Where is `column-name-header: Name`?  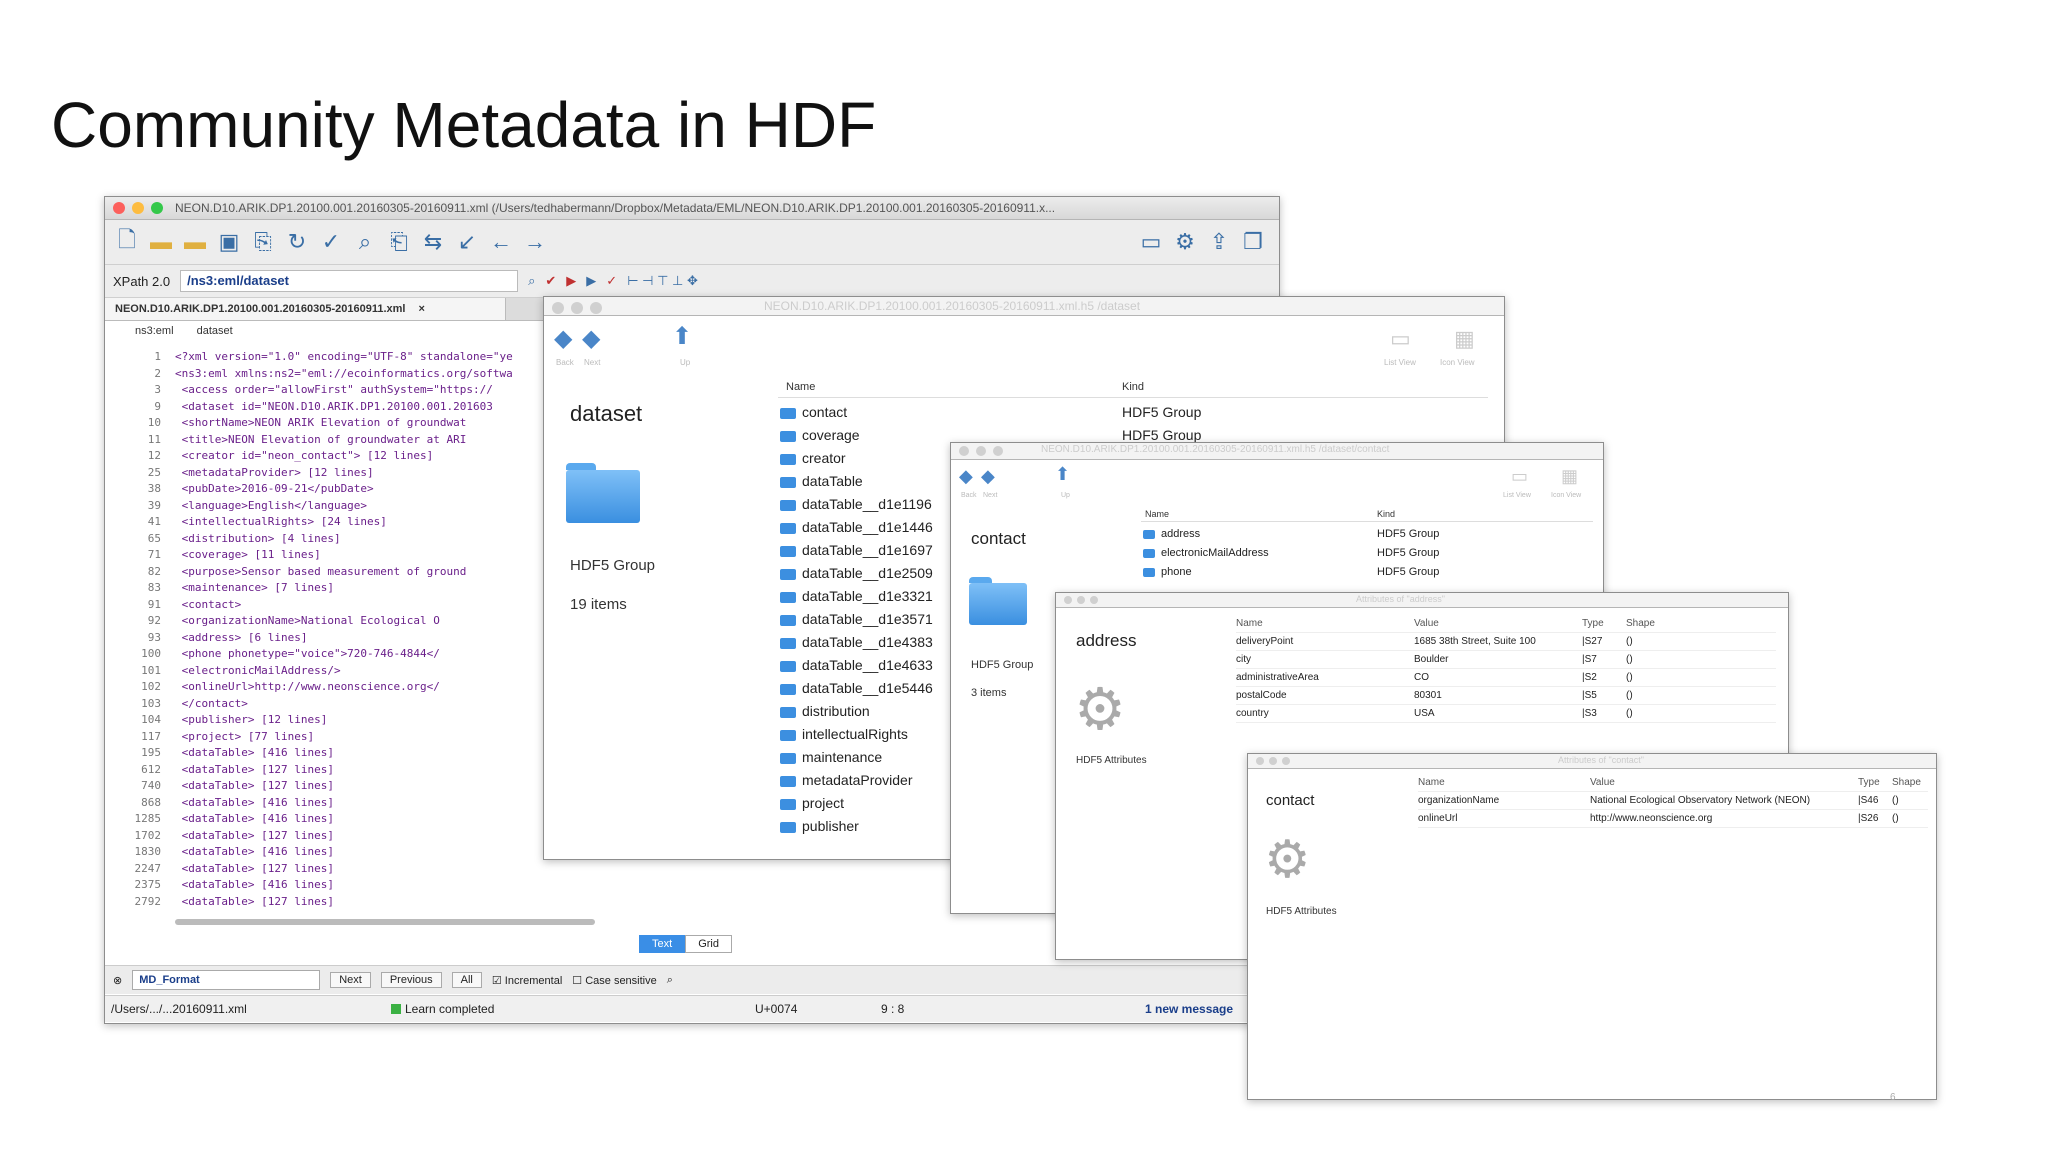
column-name-header: Name is located at coordinates (800, 387).